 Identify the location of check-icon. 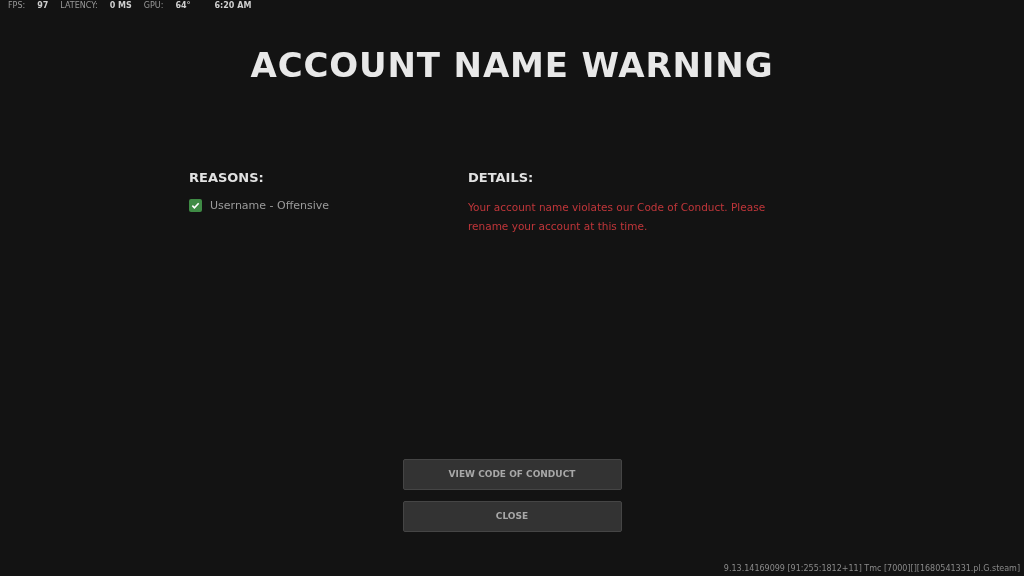
(195, 206).